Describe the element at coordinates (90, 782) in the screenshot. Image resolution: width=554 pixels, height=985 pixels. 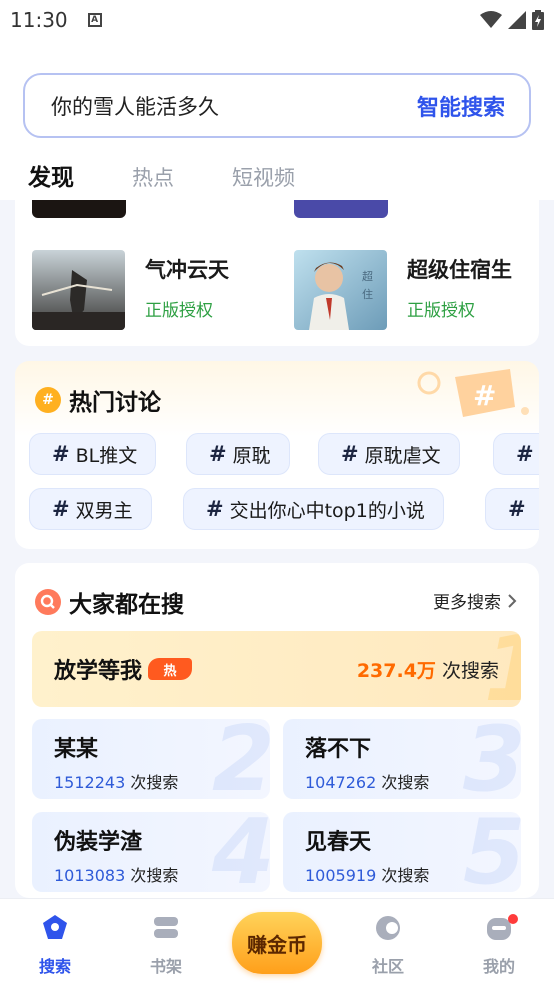
I see `search-count-number: 1512243` at that location.